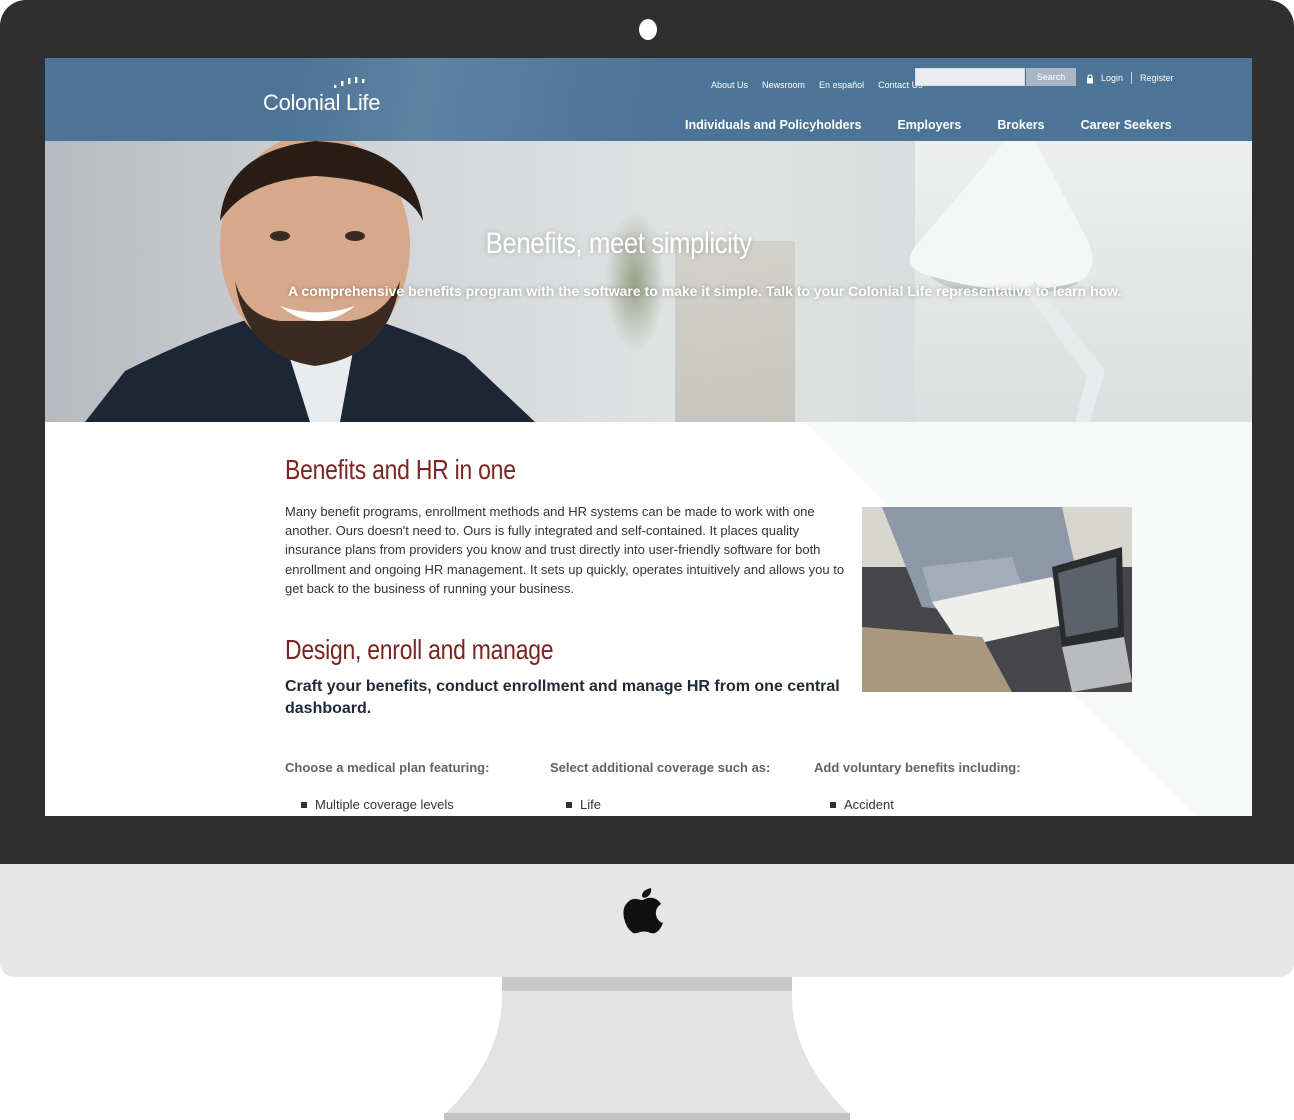 This screenshot has width=1294, height=1120. I want to click on list-item: Life, so click(583, 804).